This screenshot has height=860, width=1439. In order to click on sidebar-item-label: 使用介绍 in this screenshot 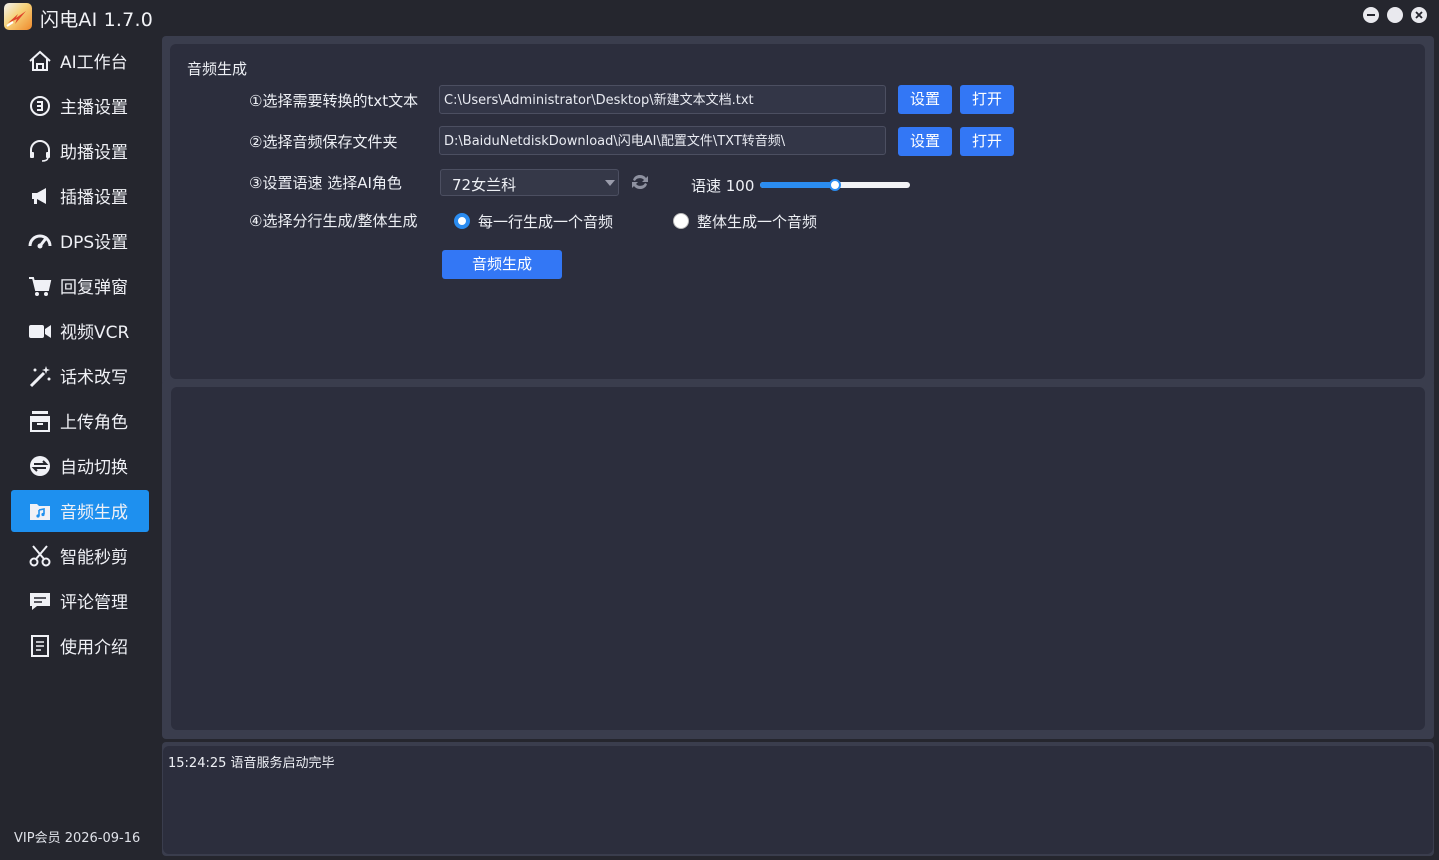, I will do `click(94, 648)`.